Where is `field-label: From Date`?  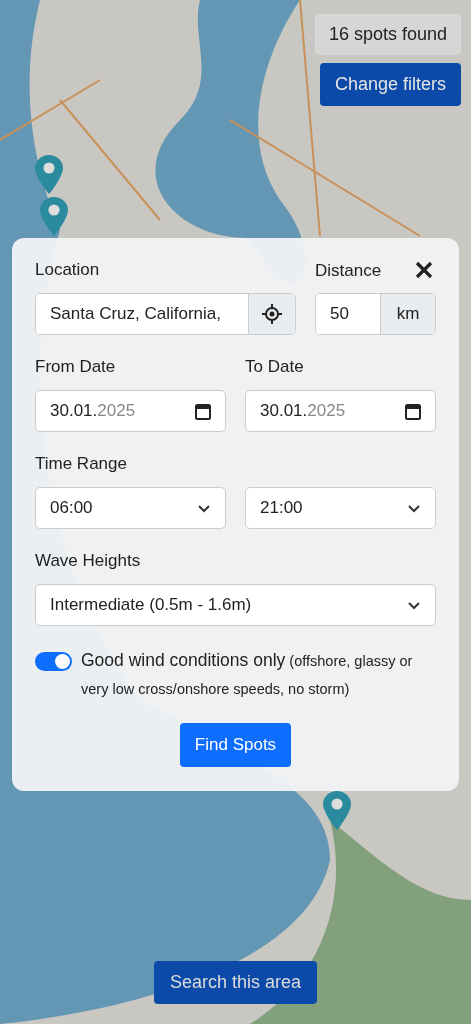 field-label: From Date is located at coordinates (76, 367).